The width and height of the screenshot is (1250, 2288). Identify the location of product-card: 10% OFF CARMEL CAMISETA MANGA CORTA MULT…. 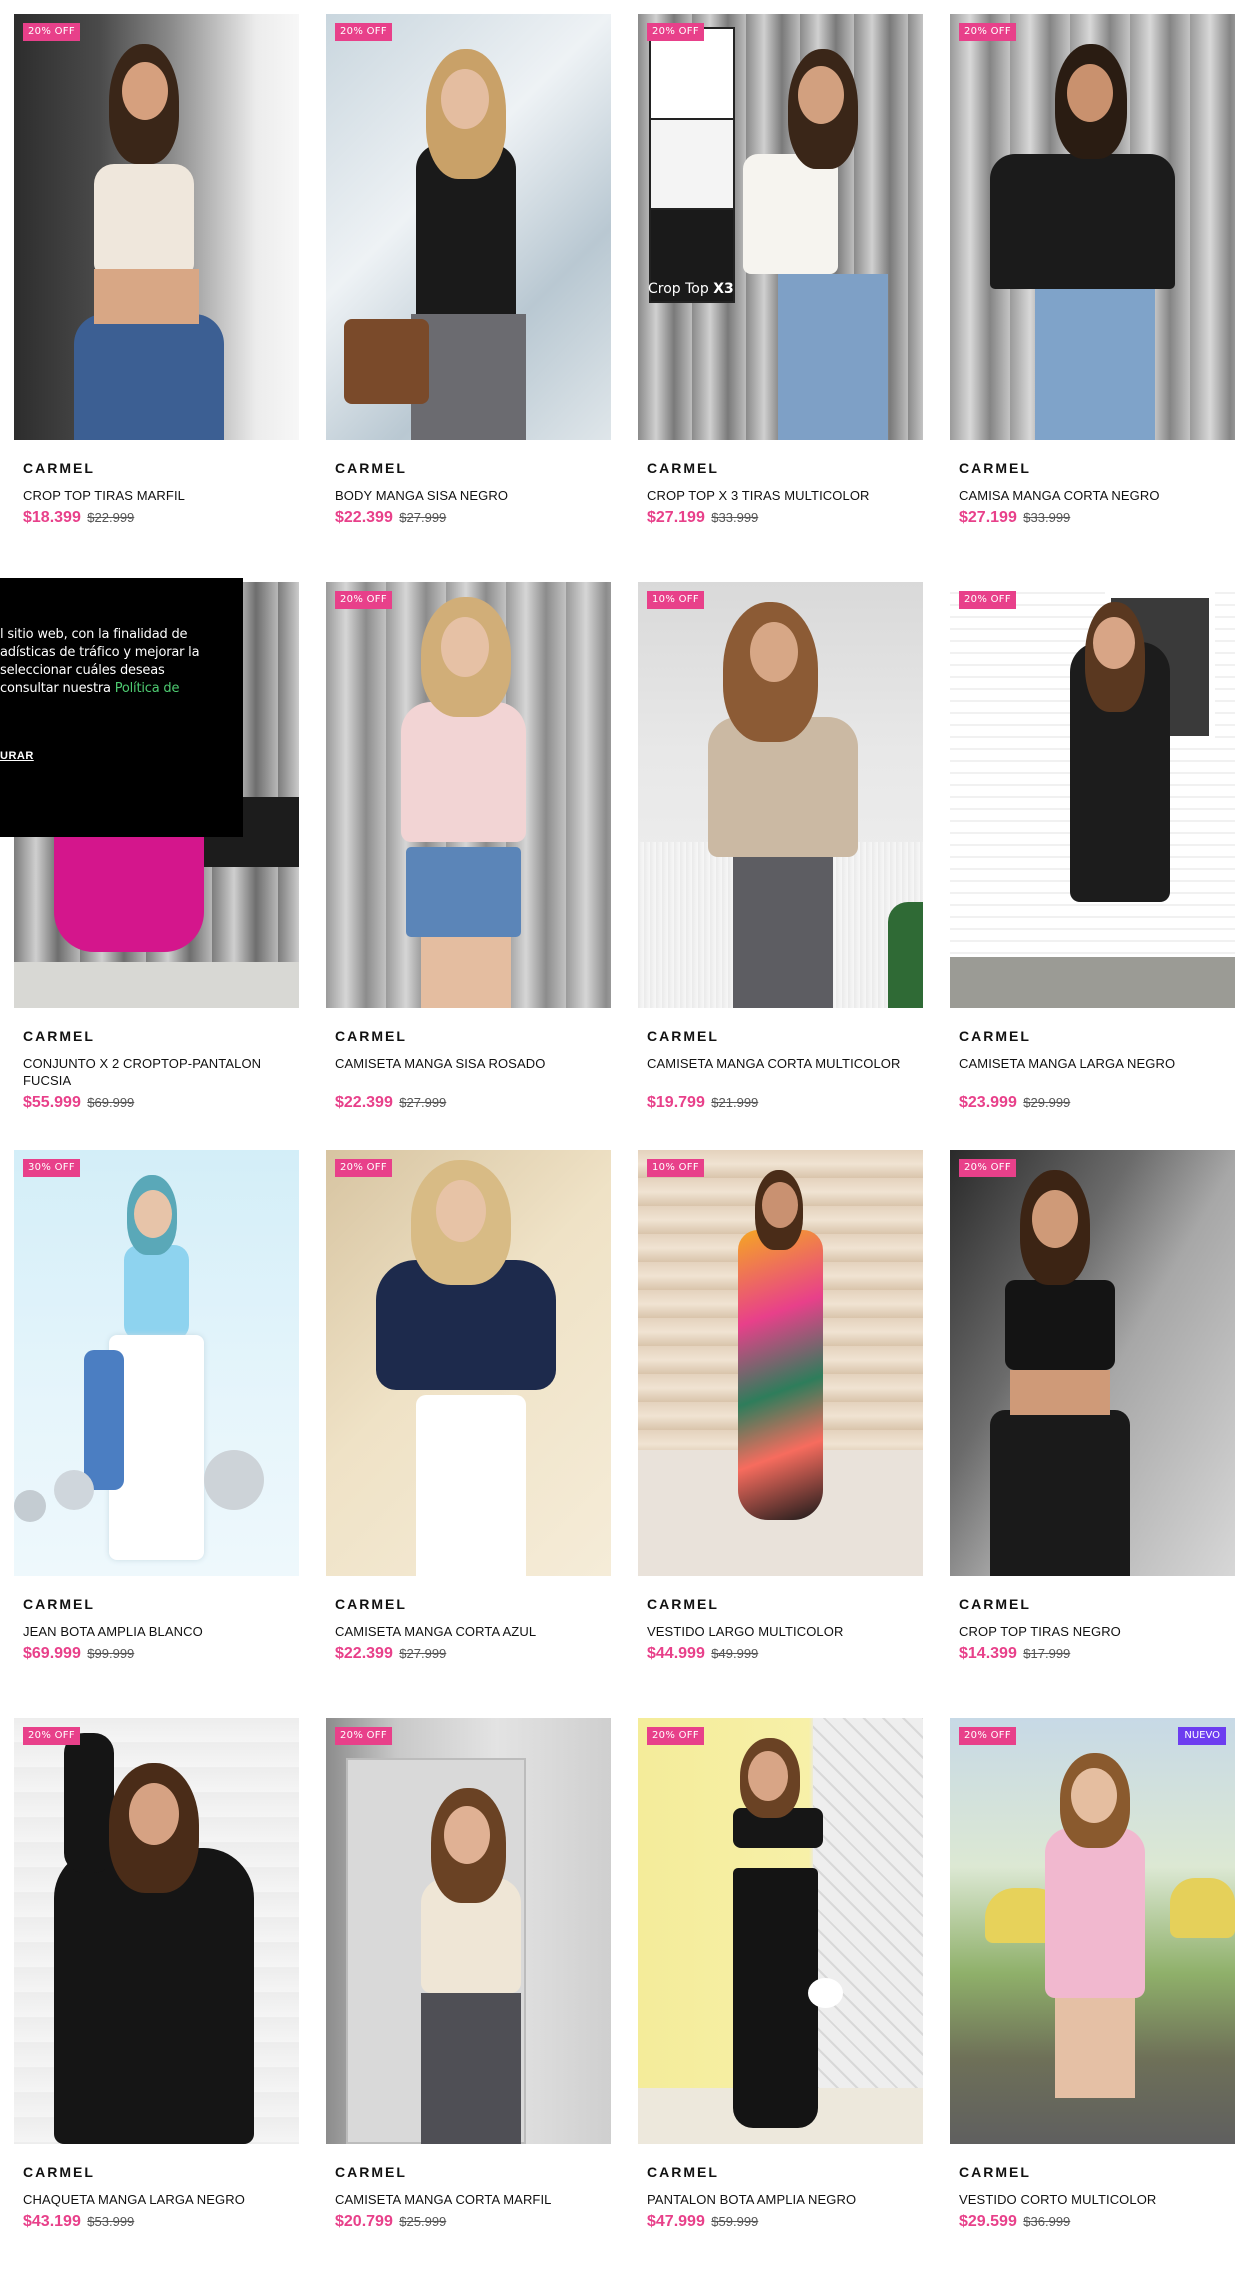
(780, 866).